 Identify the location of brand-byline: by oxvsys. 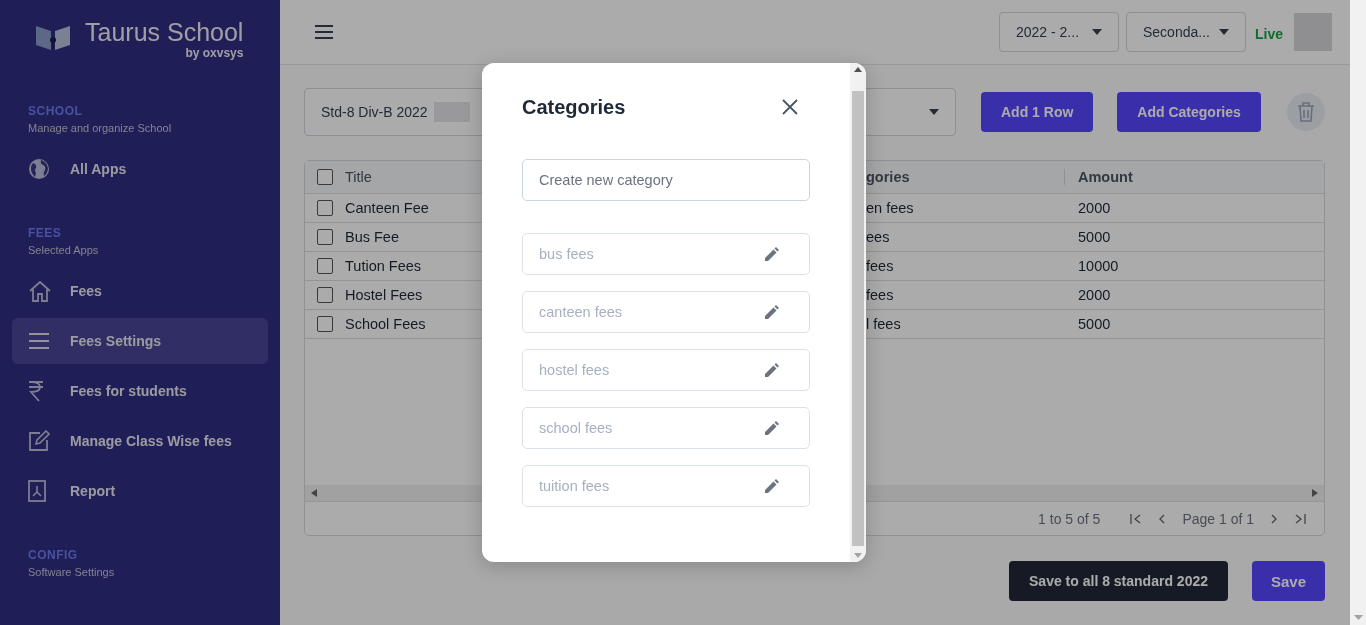
(214, 53).